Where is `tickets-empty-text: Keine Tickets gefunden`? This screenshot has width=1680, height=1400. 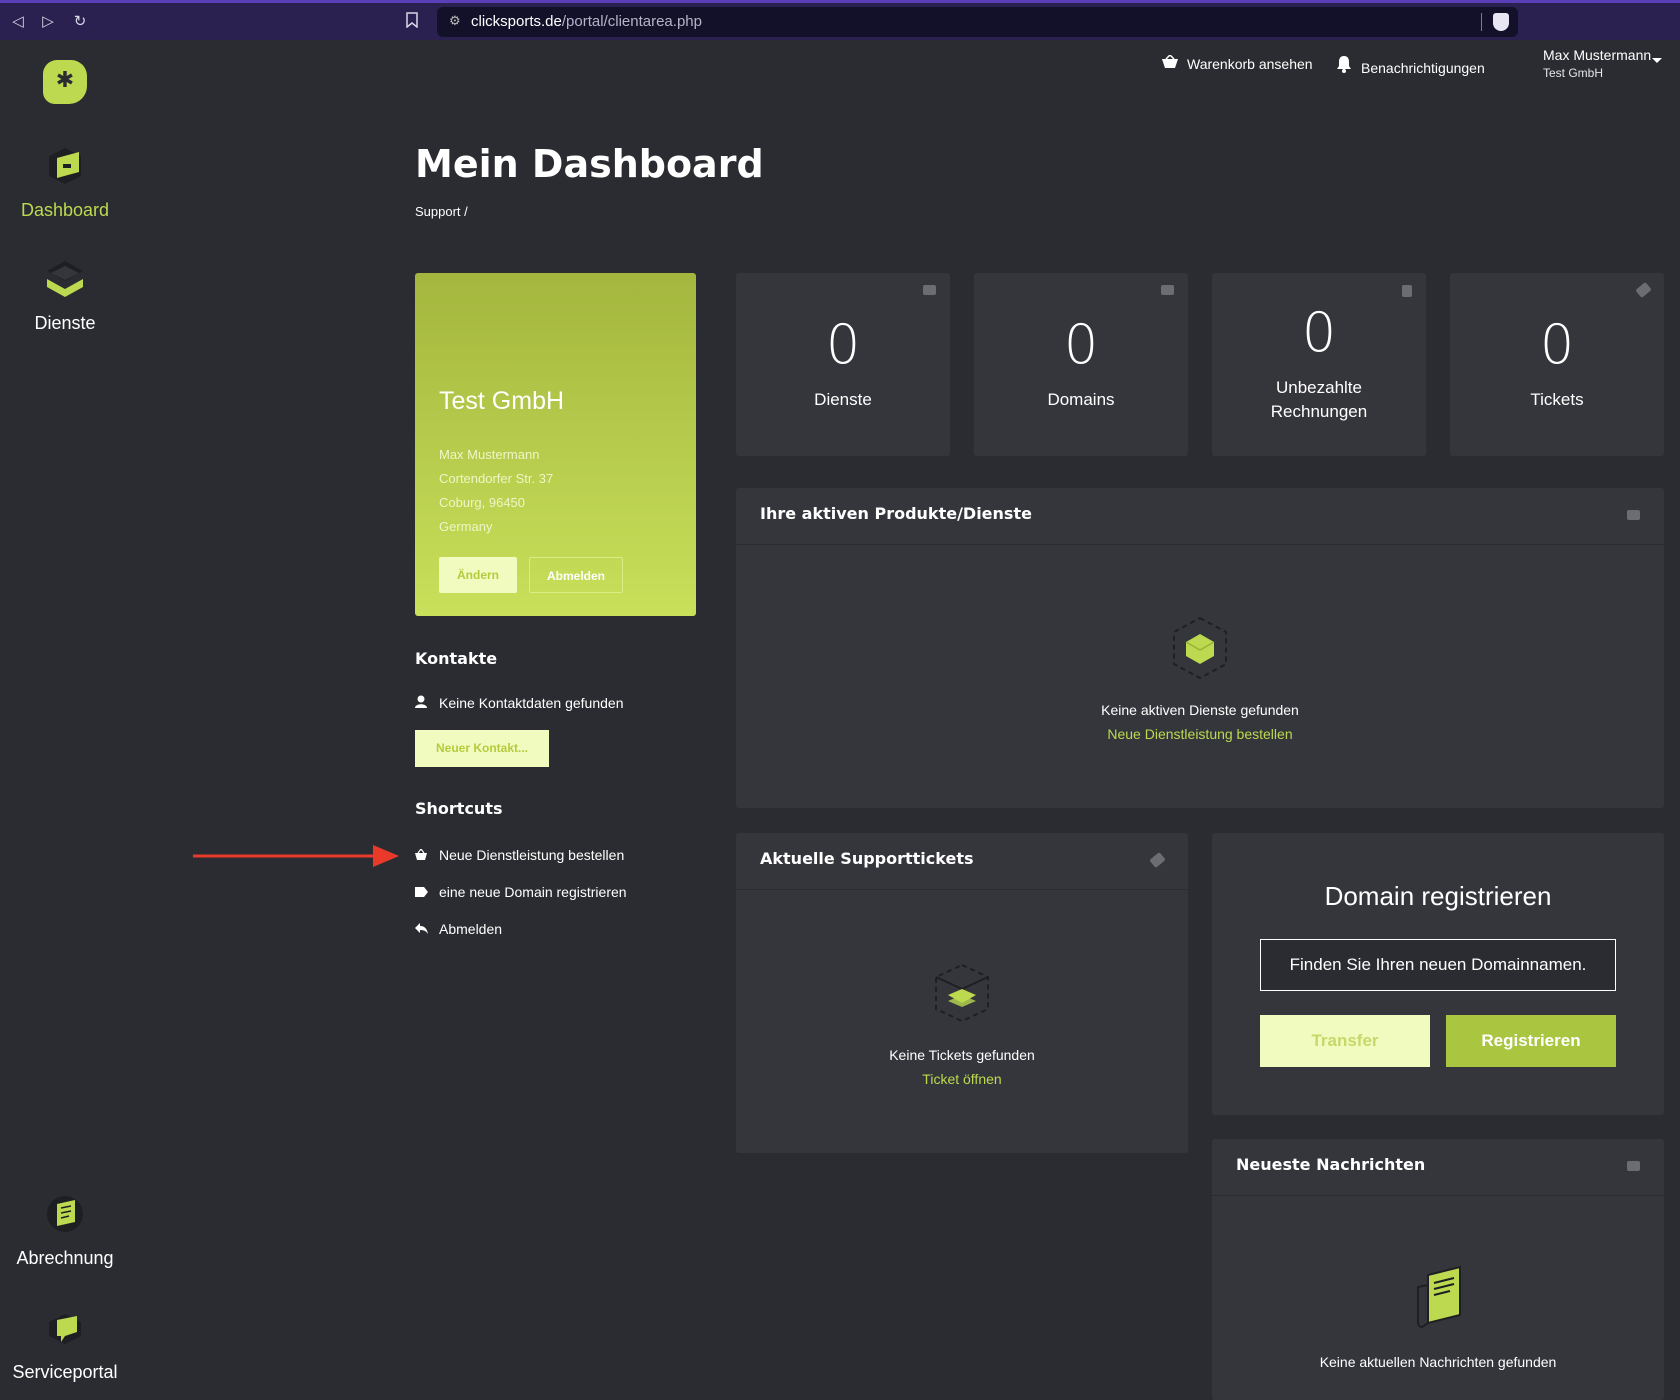 tickets-empty-text: Keine Tickets gefunden is located at coordinates (962, 1055).